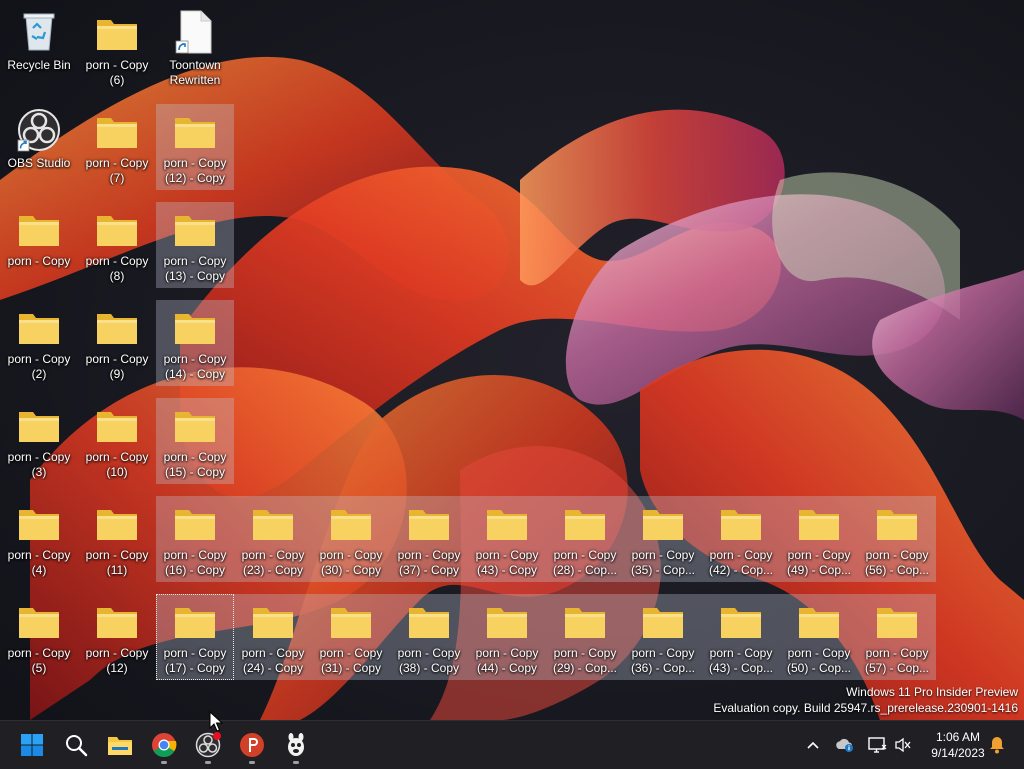 Image resolution: width=1024 pixels, height=769 pixels. What do you see at coordinates (39, 34) in the screenshot?
I see `recycle-bin-icon` at bounding box center [39, 34].